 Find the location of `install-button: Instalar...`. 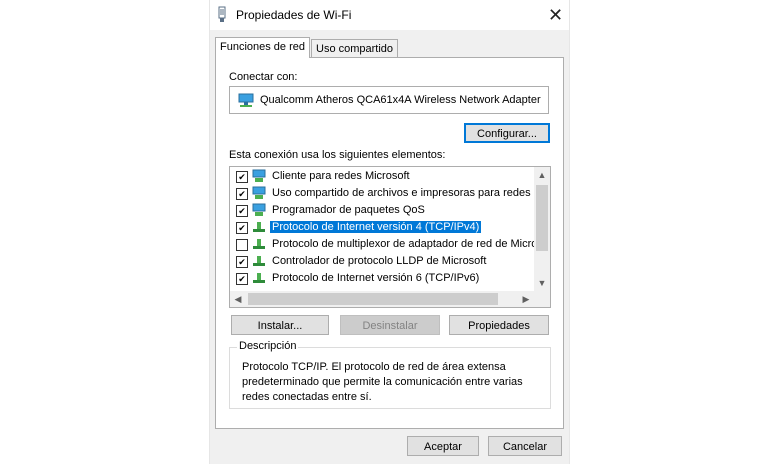

install-button: Instalar... is located at coordinates (280, 325).